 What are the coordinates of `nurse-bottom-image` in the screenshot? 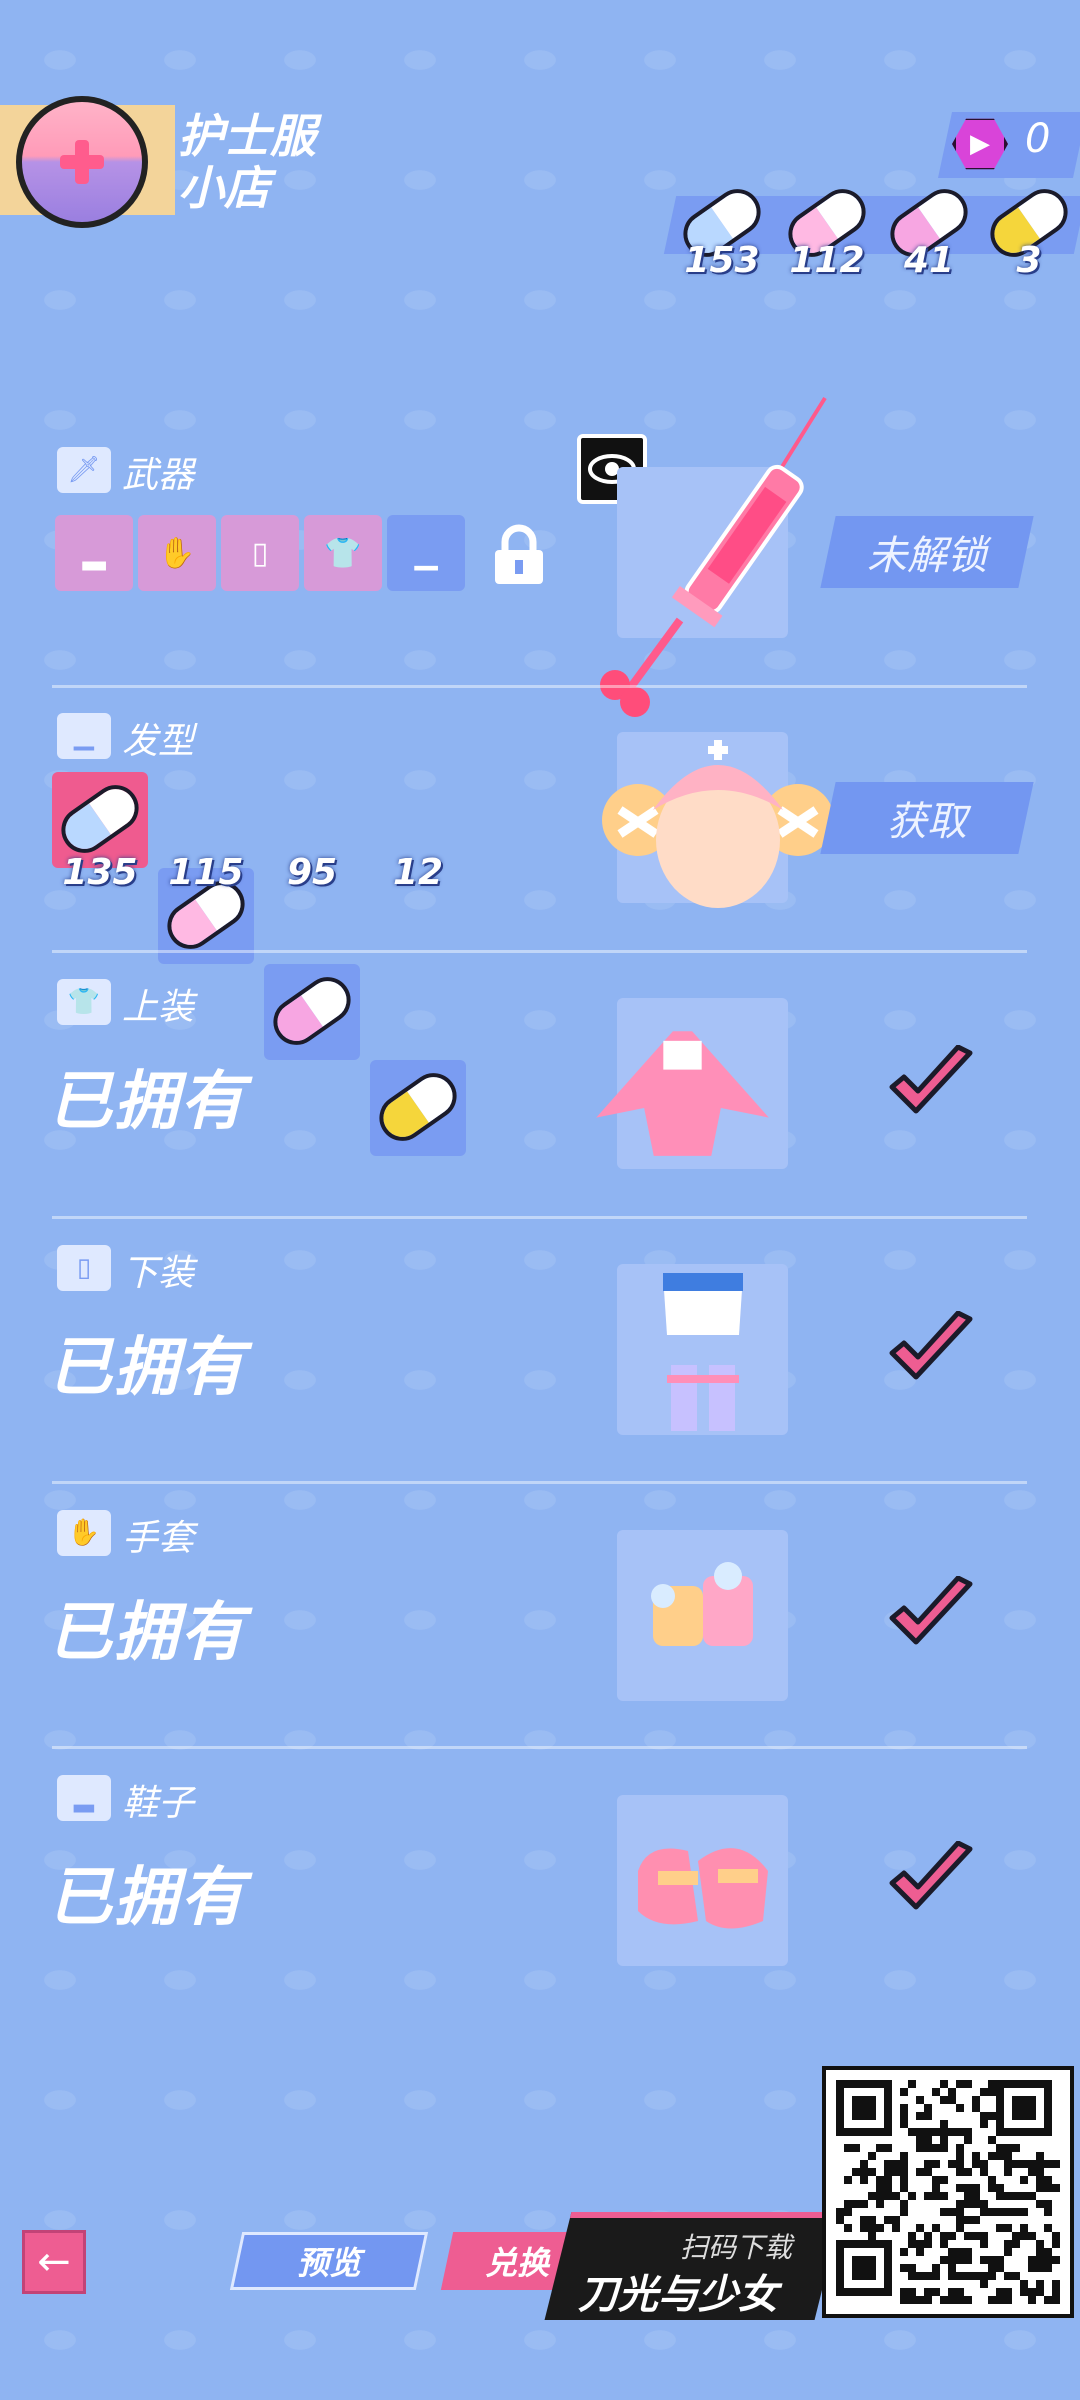 It's located at (702, 1349).